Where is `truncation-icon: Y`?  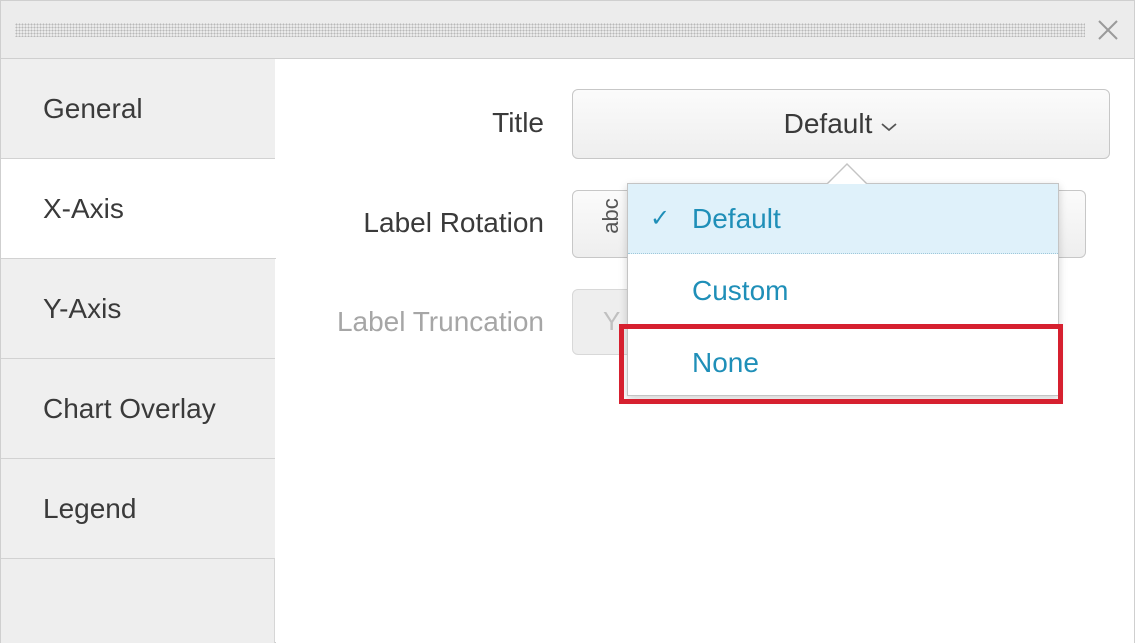 truncation-icon: Y is located at coordinates (612, 321).